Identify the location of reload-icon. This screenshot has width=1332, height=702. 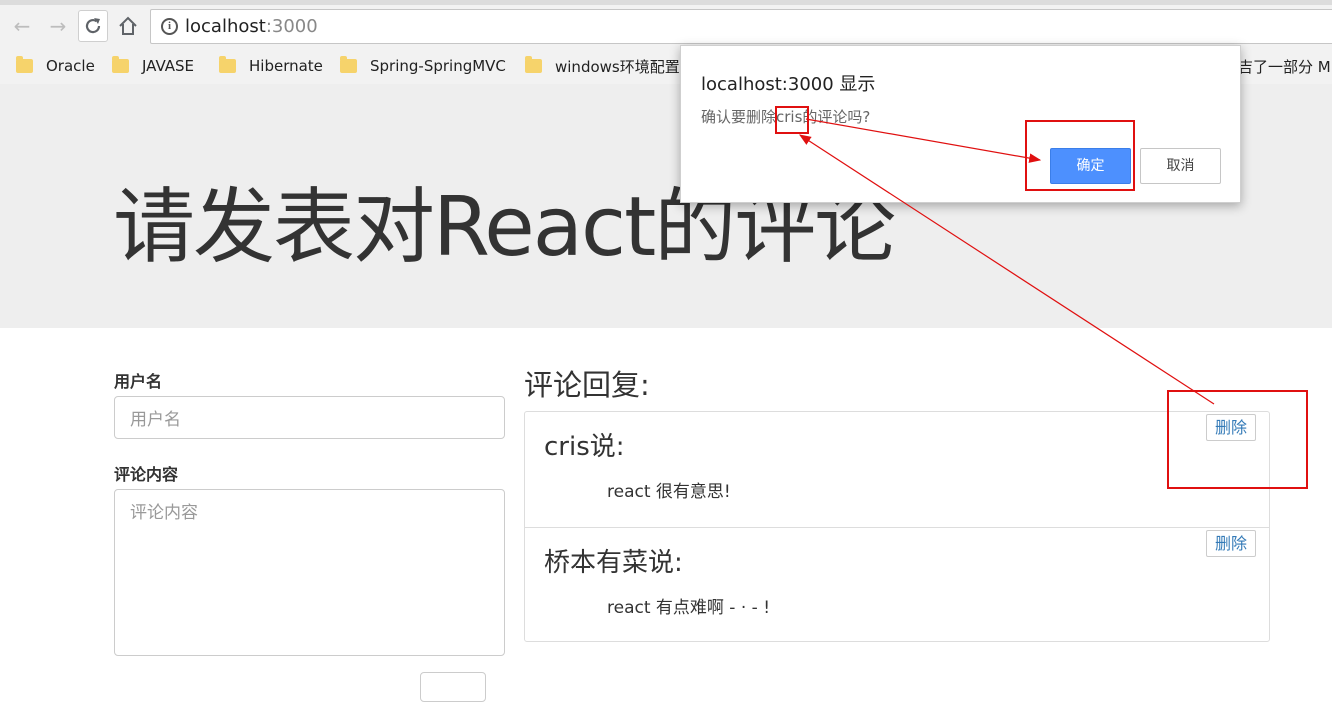
(93, 26).